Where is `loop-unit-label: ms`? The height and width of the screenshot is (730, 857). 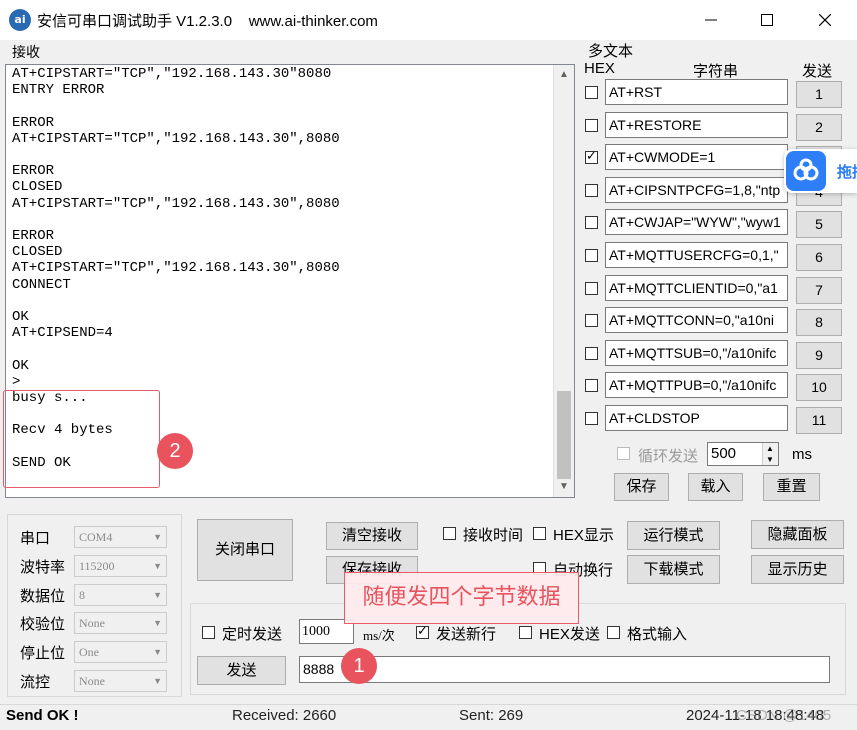
loop-unit-label: ms is located at coordinates (802, 454).